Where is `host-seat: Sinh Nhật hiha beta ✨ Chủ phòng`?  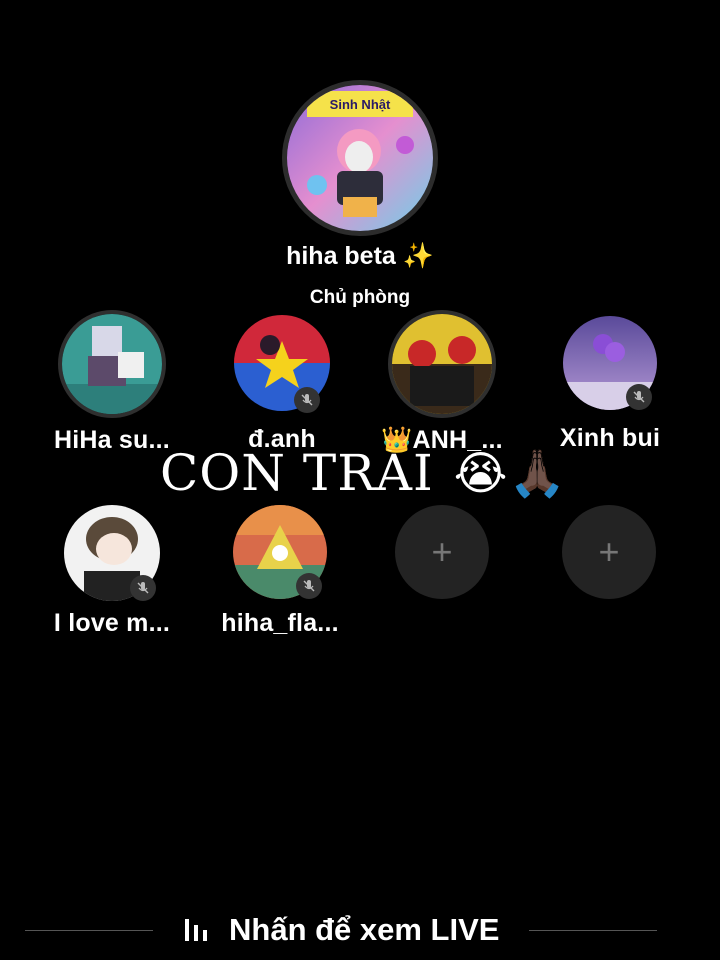
host-seat: Sinh Nhật hiha beta ✨ Chủ phòng is located at coordinates (360, 194).